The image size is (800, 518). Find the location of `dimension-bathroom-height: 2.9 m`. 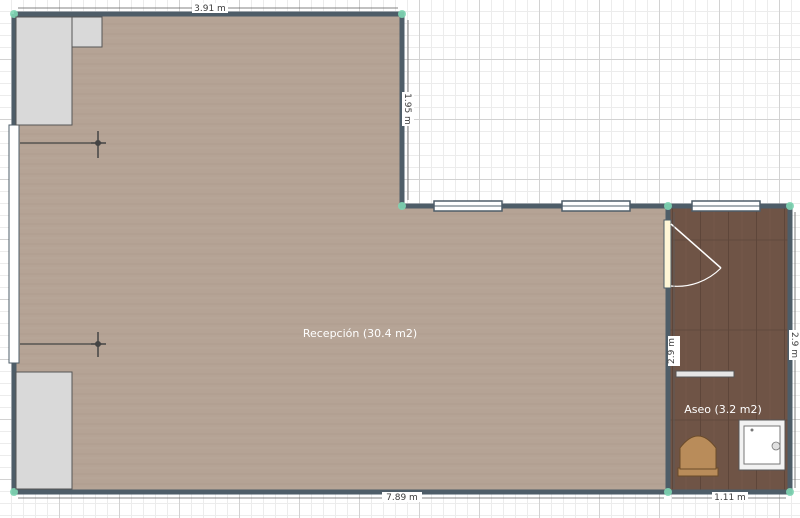

dimension-bathroom-height: 2.9 m is located at coordinates (794, 345).